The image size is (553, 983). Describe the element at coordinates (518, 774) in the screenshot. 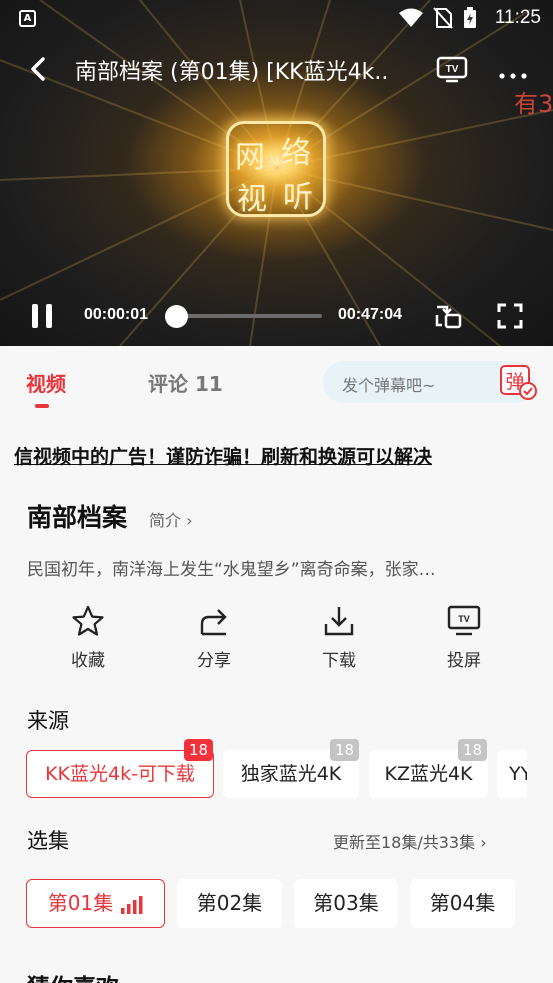

I see `source-label: YY` at that location.